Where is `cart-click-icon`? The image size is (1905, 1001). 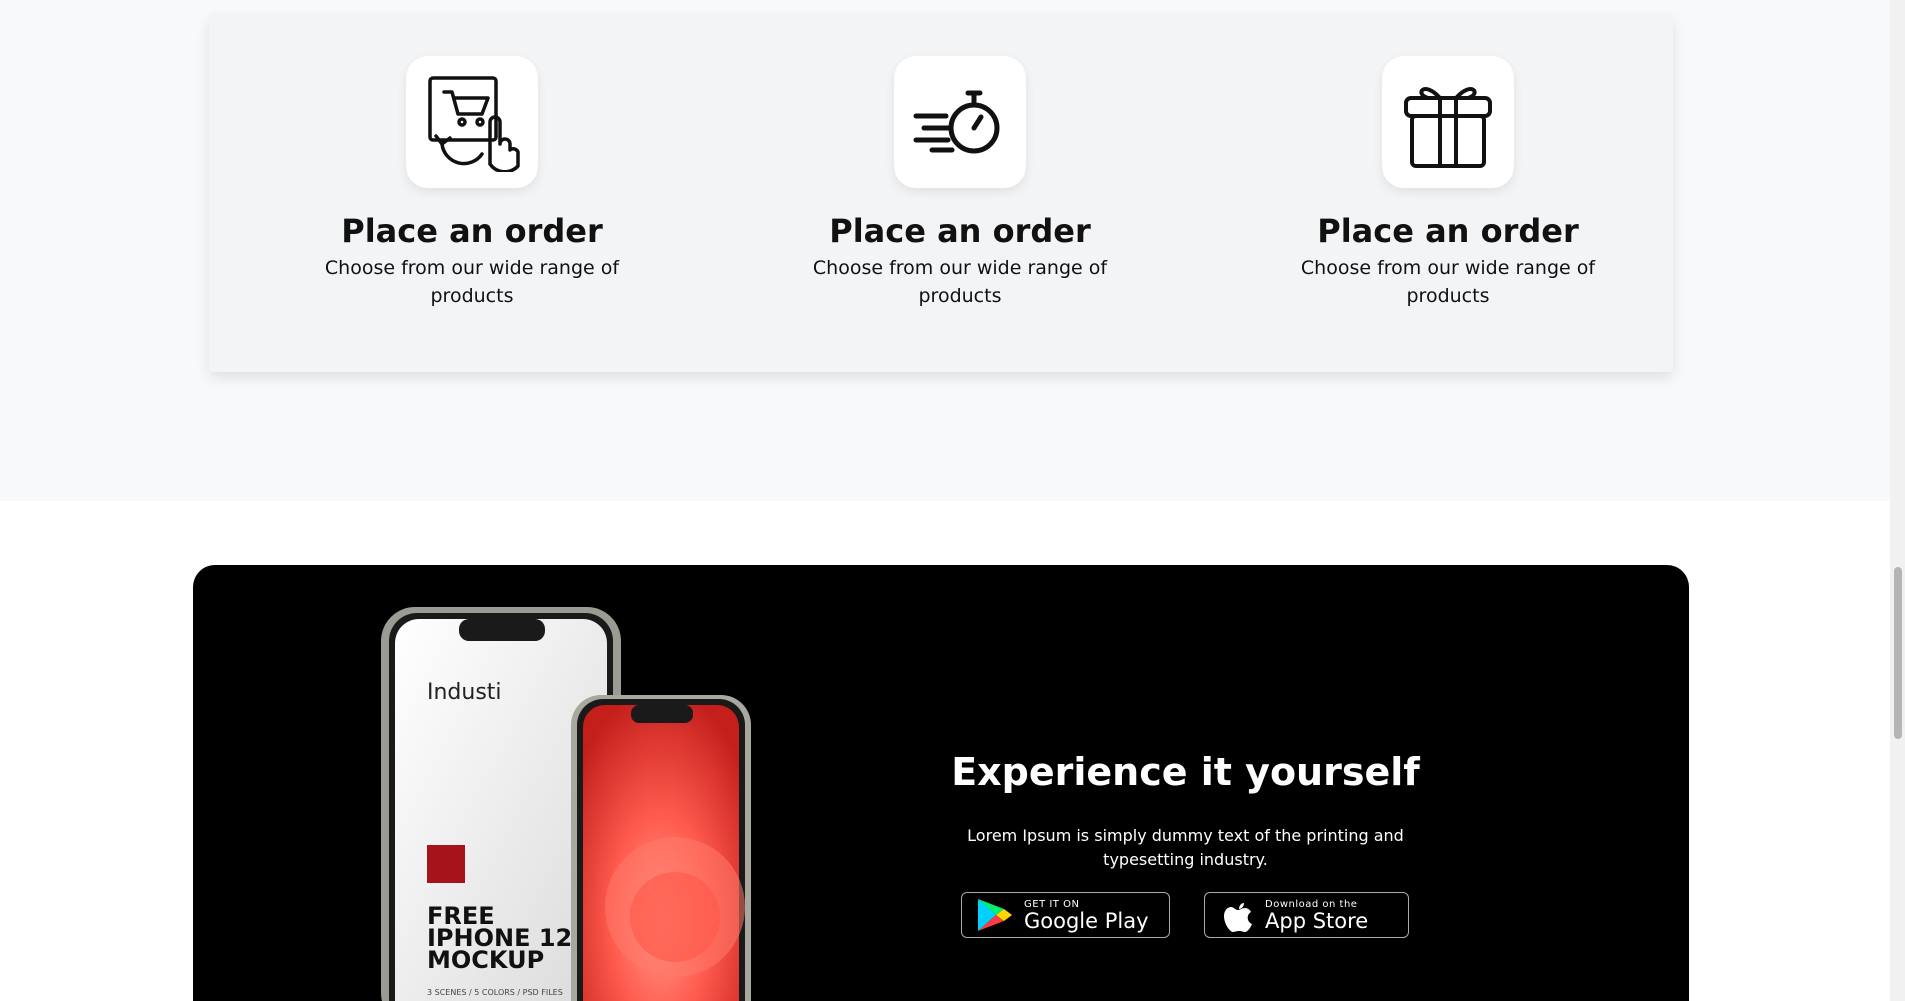
cart-click-icon is located at coordinates (474, 124).